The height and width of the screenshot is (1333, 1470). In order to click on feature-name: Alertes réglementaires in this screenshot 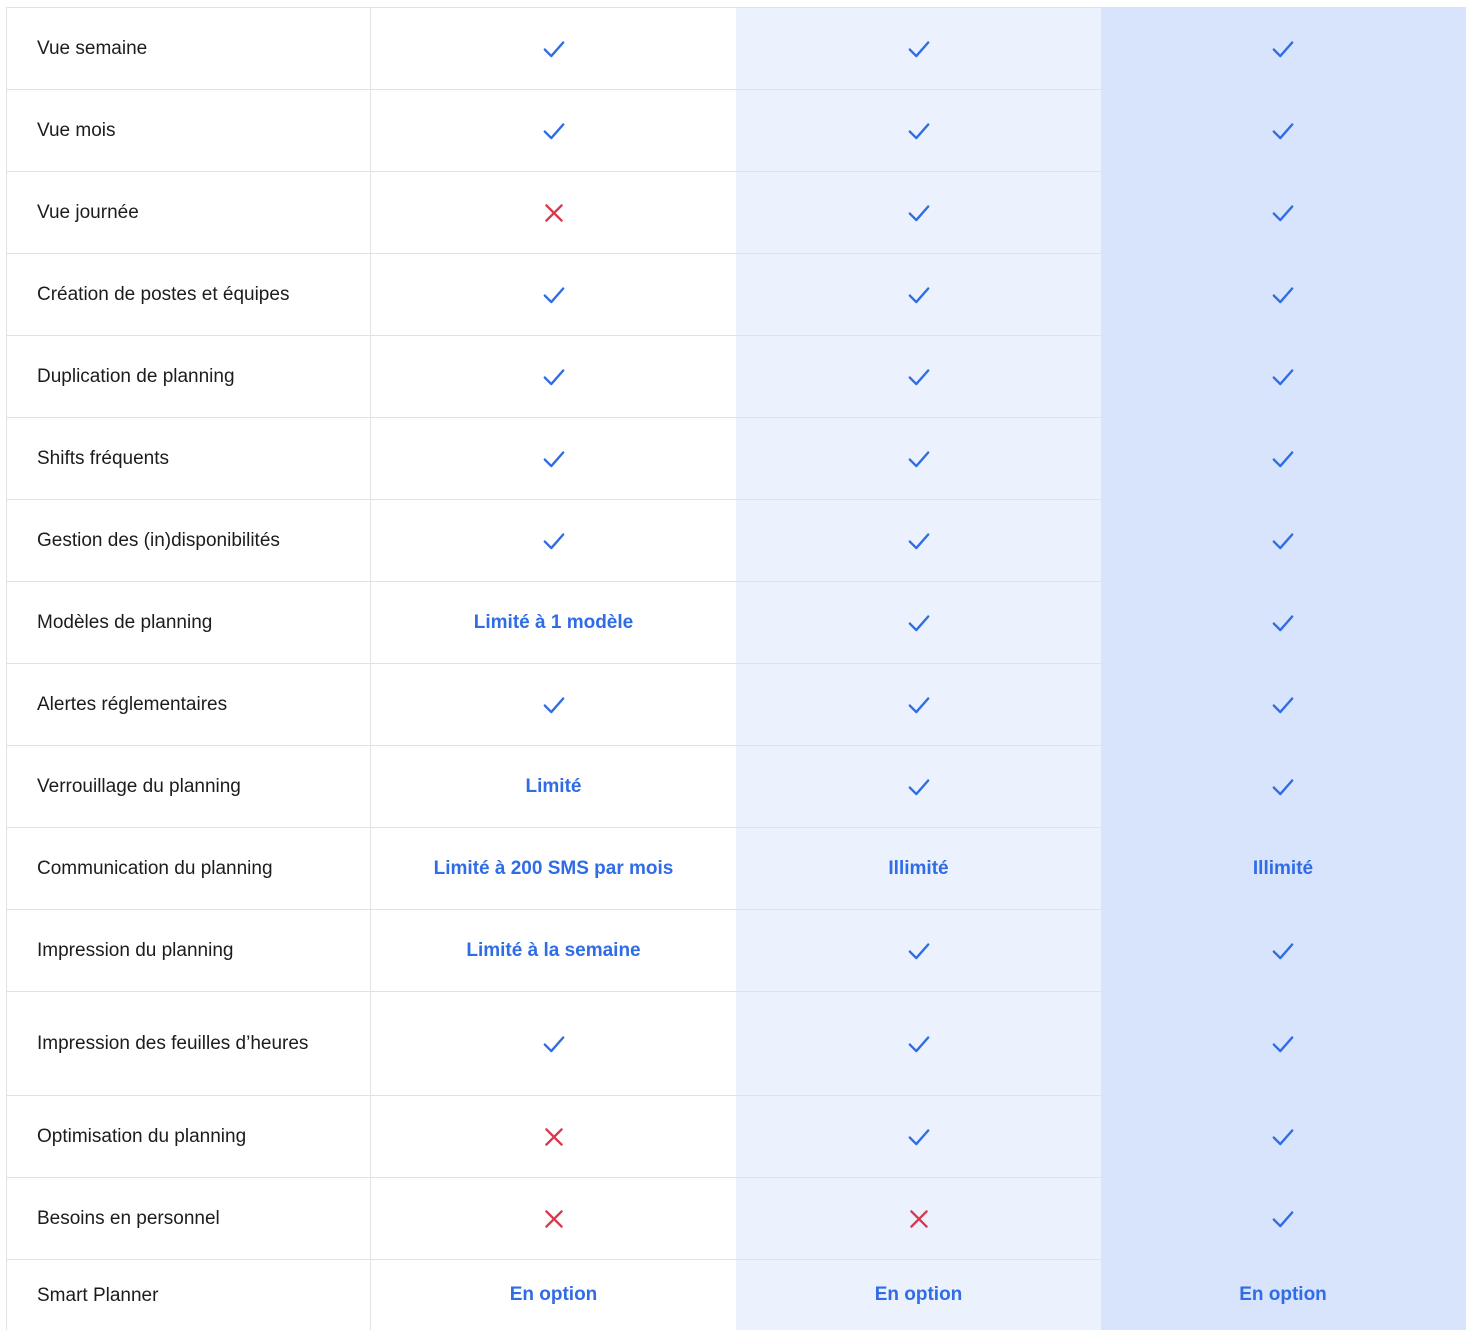, I will do `click(189, 704)`.